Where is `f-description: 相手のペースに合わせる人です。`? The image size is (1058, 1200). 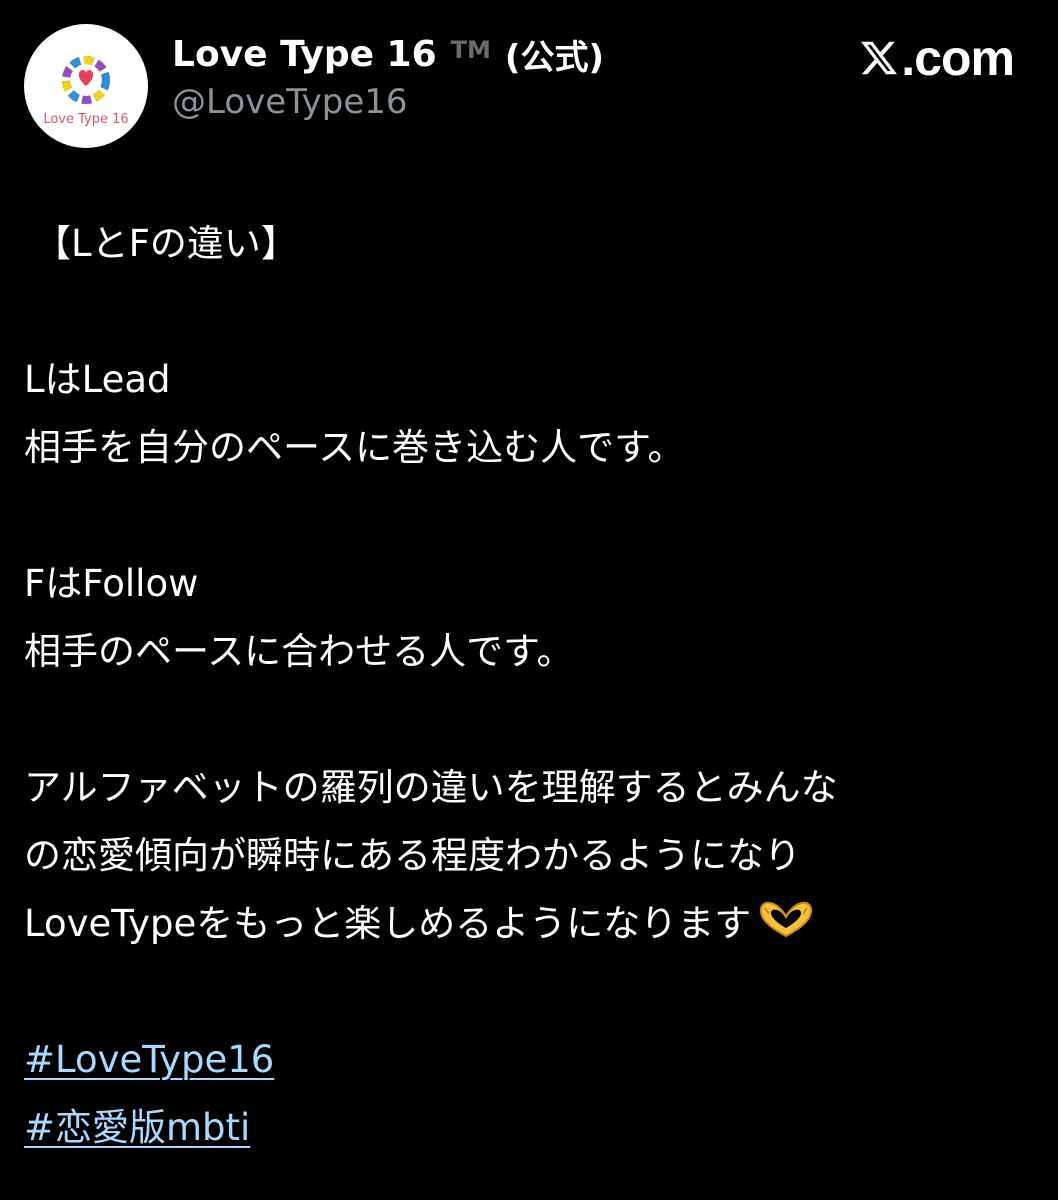 f-description: 相手のペースに合わせる人です。 is located at coordinates (299, 651).